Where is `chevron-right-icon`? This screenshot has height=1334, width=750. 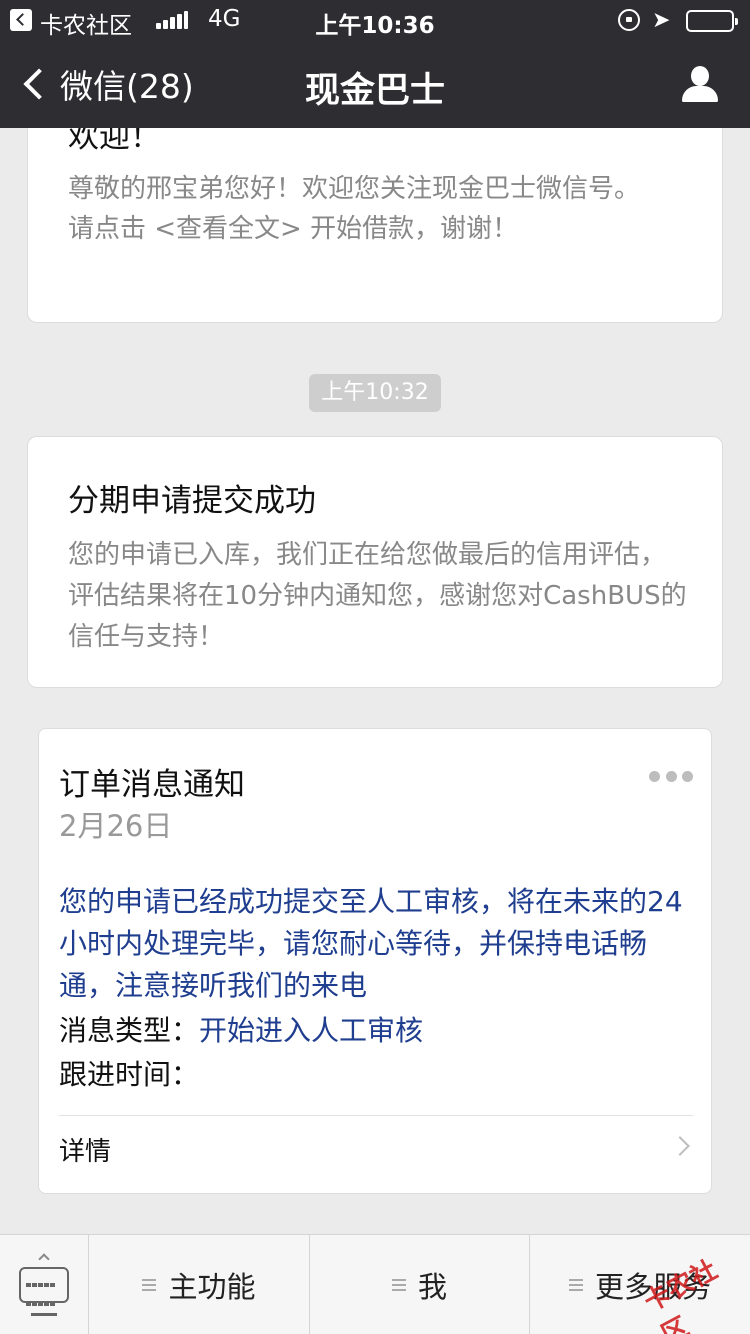
chevron-right-icon is located at coordinates (680, 1146).